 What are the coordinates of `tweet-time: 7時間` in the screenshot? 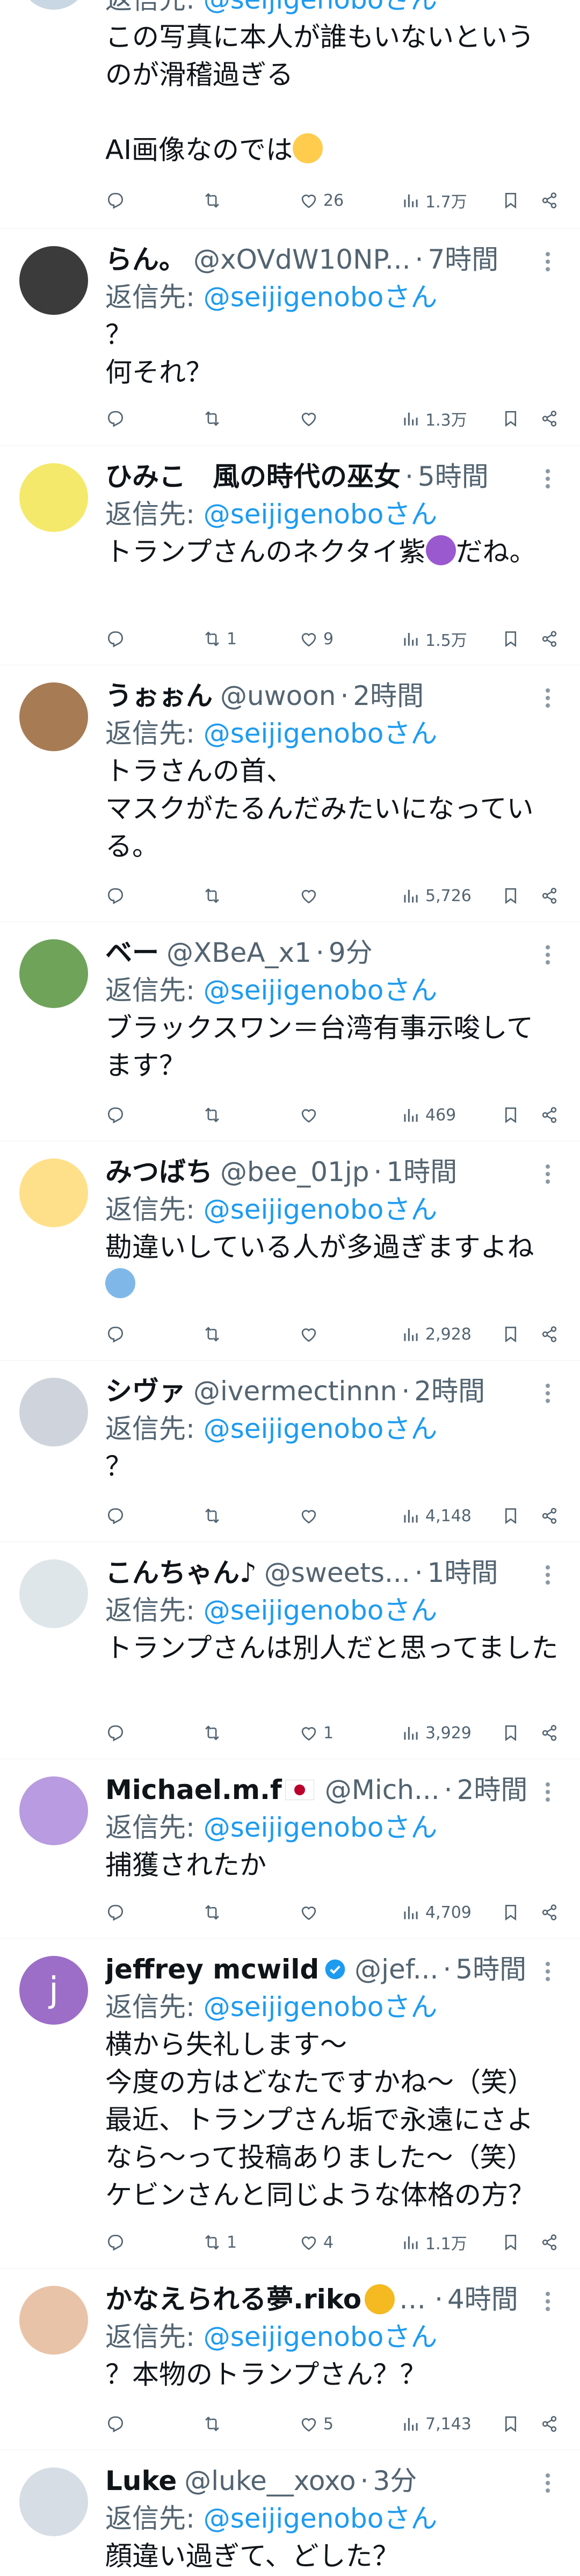 It's located at (462, 259).